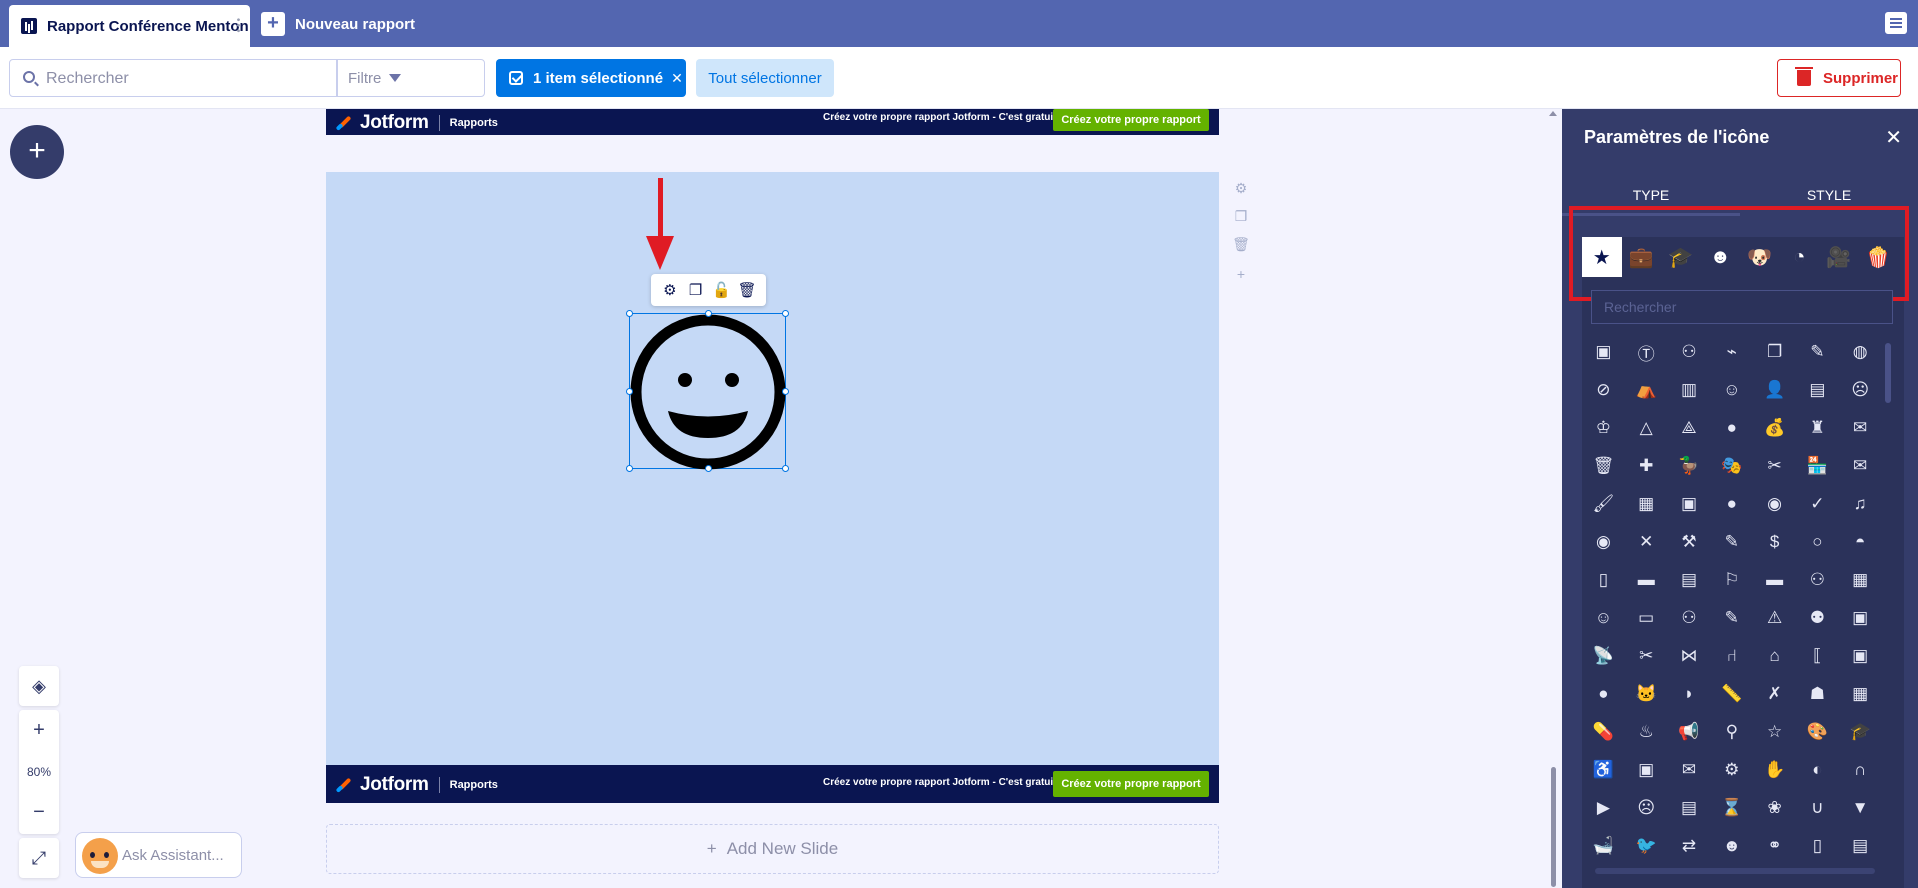 The image size is (1918, 888). What do you see at coordinates (1689, 352) in the screenshot?
I see `people-icon: ⚇` at bounding box center [1689, 352].